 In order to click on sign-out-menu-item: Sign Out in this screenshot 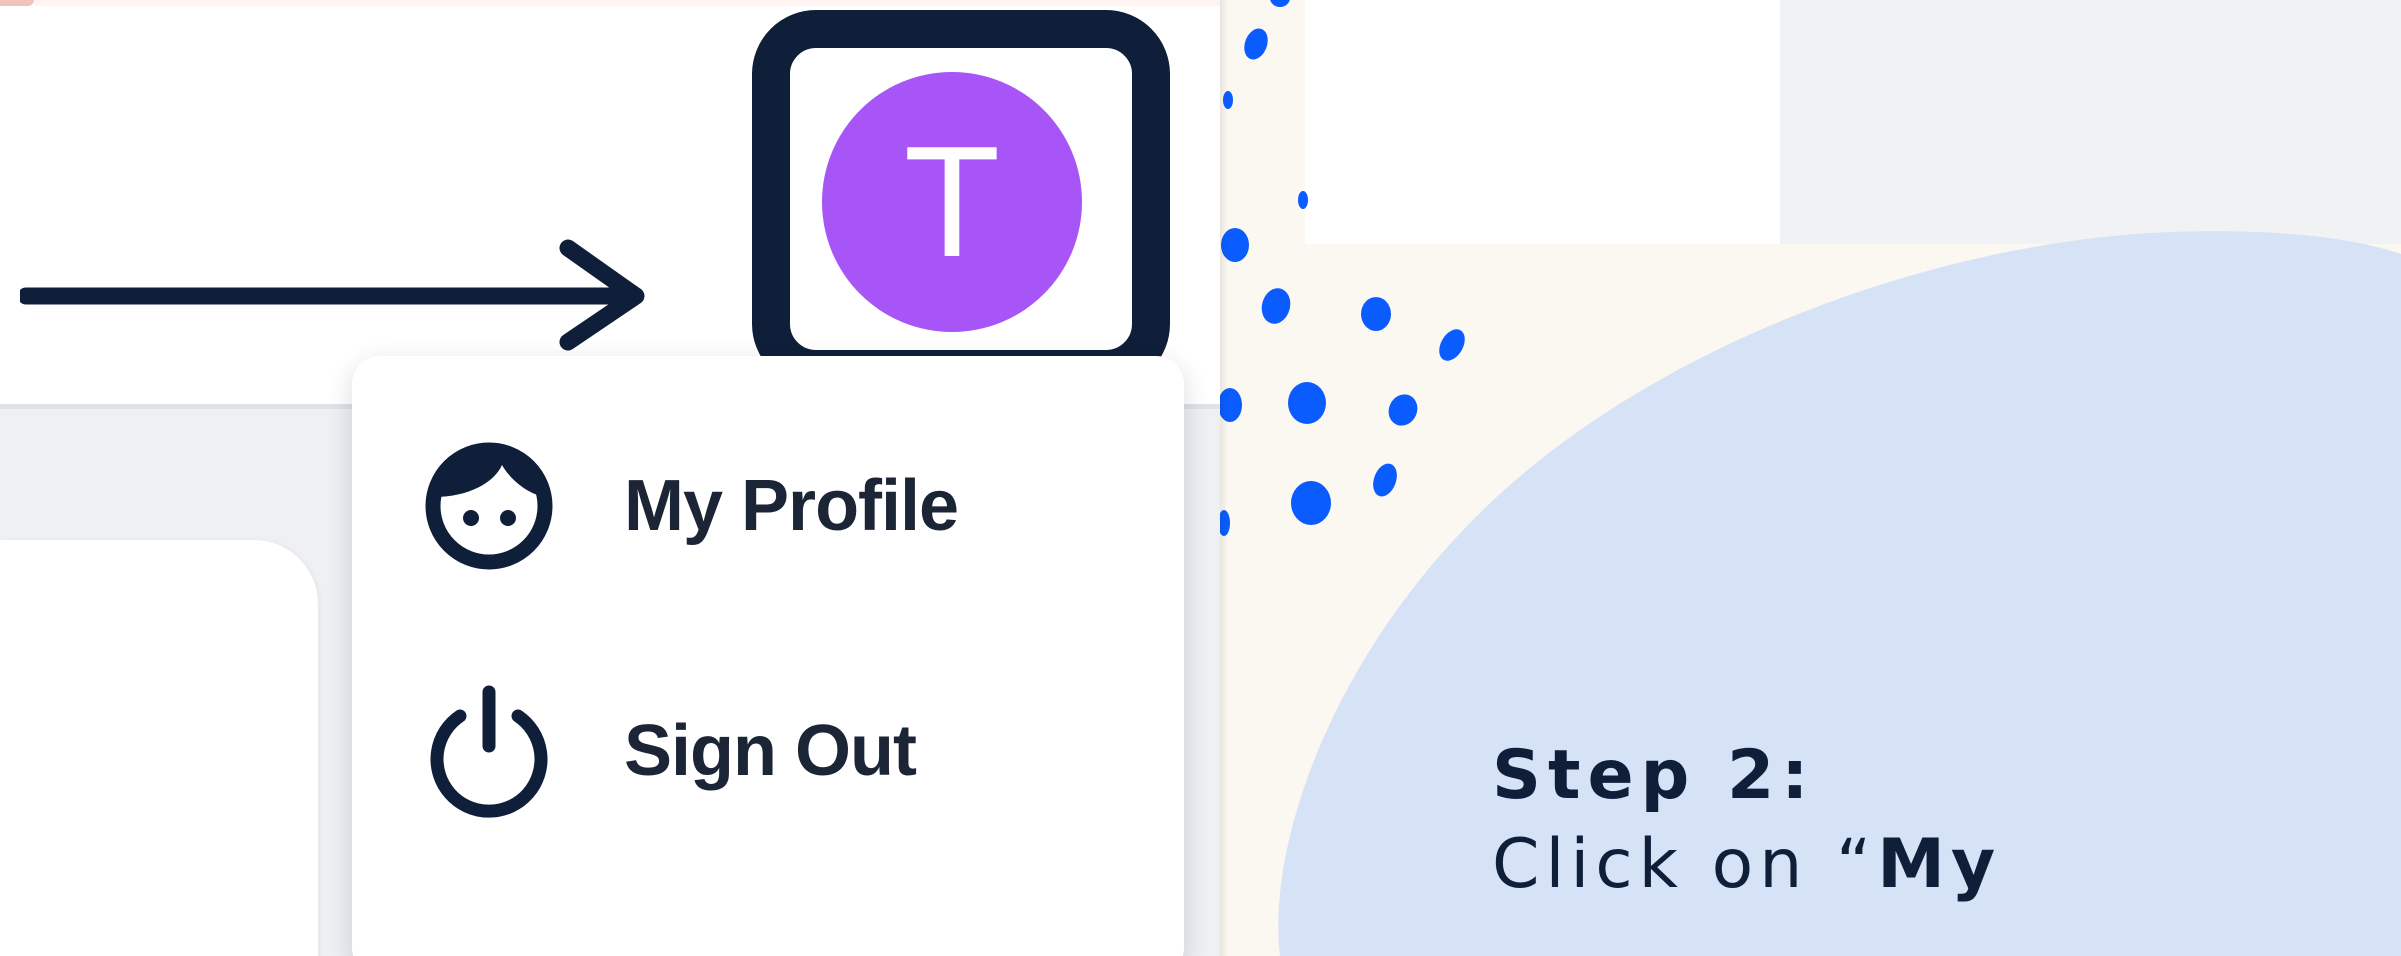, I will do `click(772, 751)`.